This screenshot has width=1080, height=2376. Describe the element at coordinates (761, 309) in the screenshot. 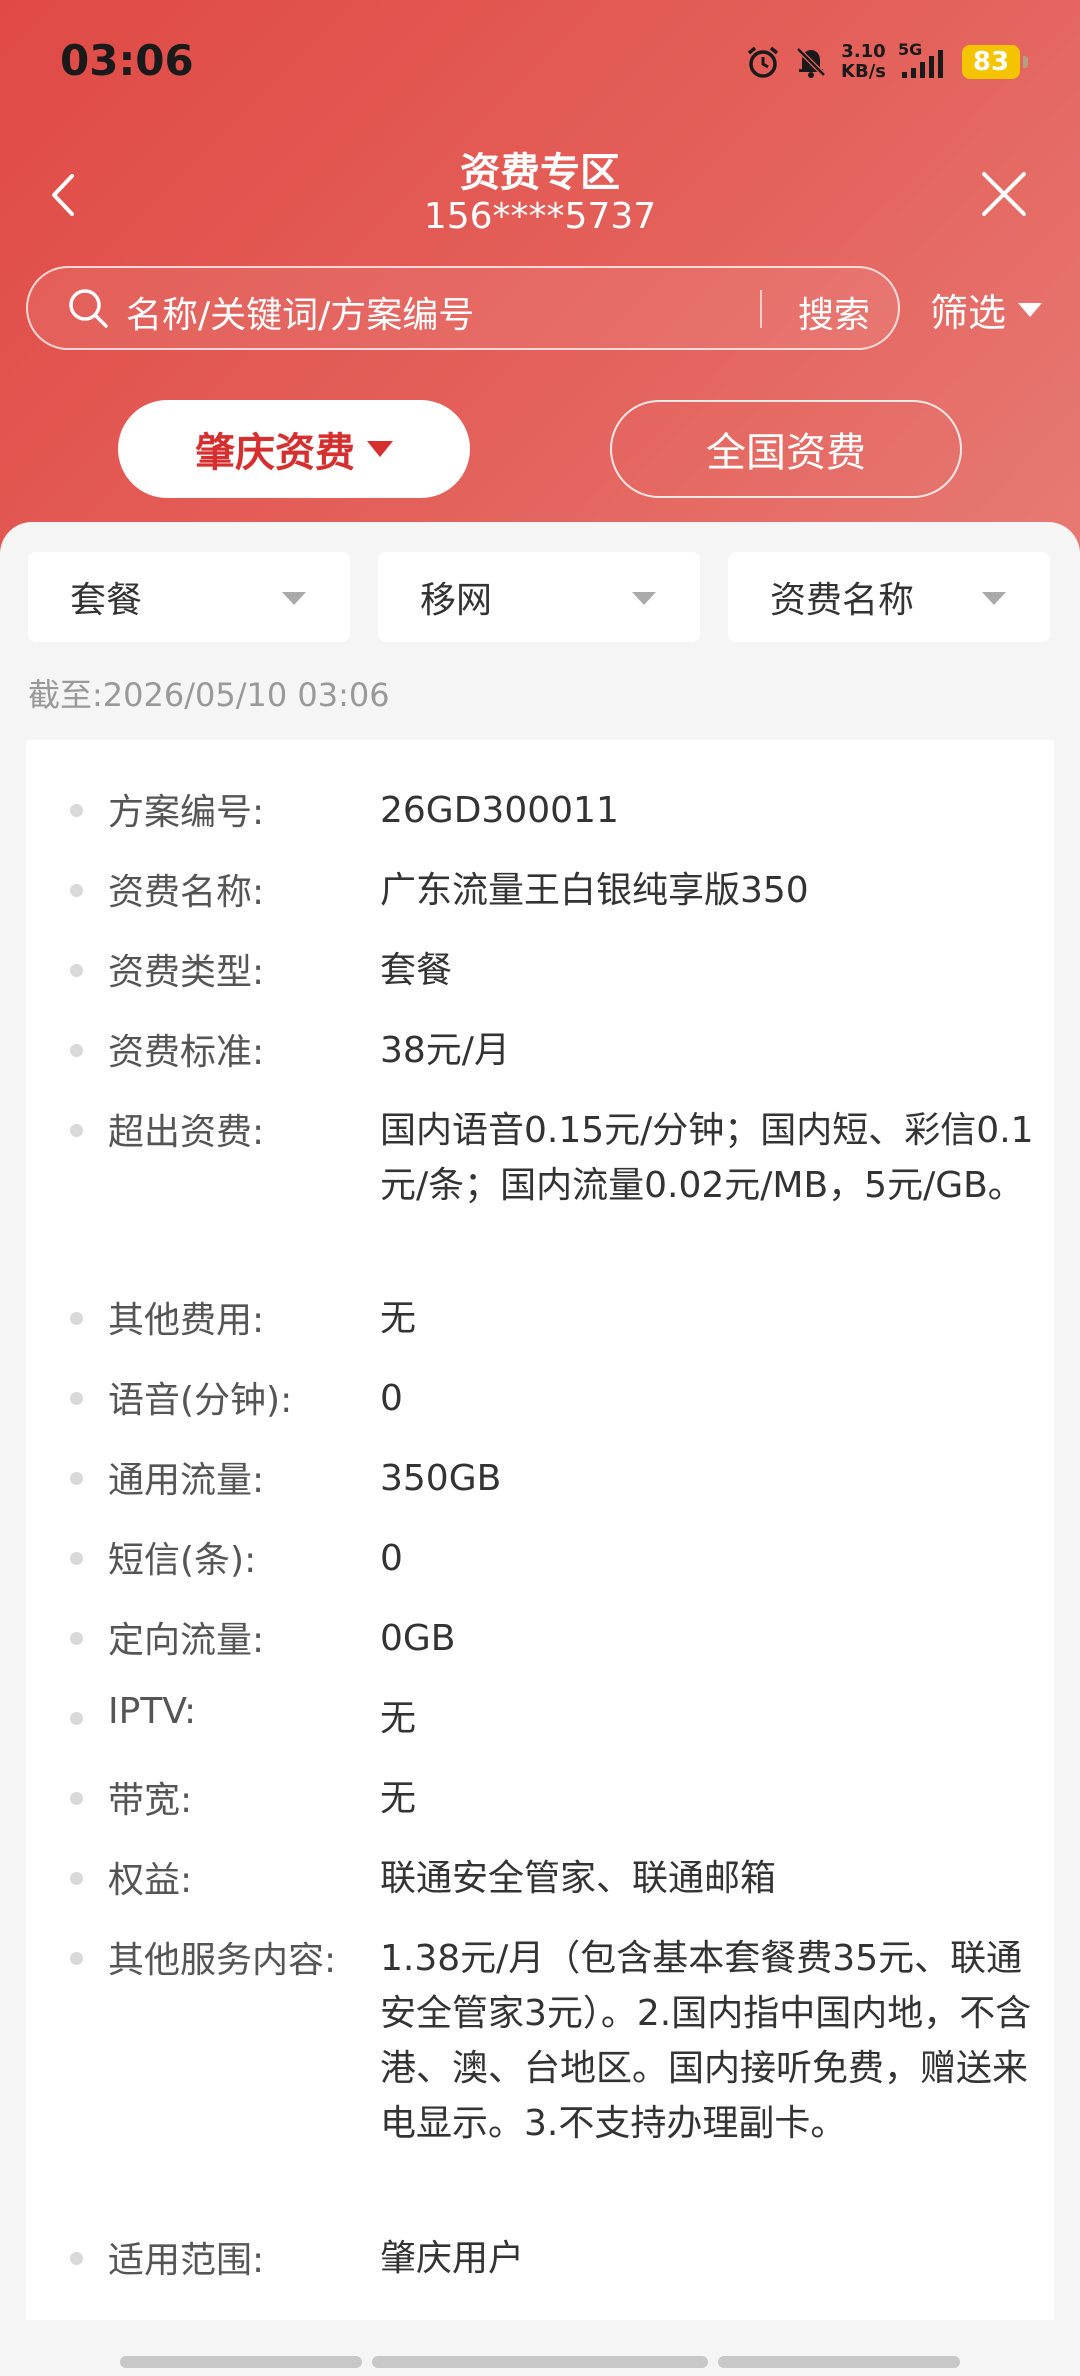

I see `search-divider` at that location.